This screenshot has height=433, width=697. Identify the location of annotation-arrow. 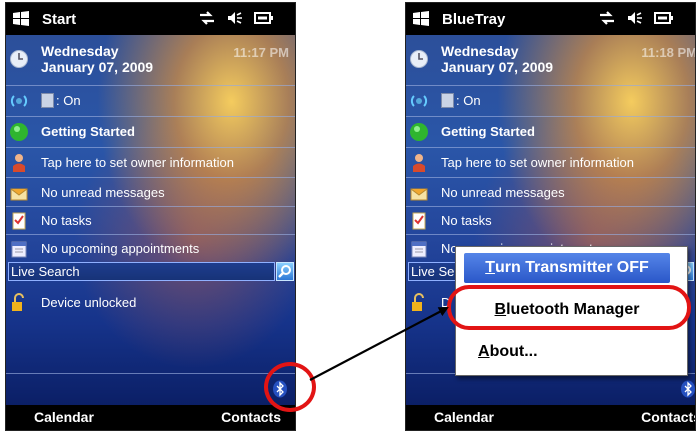
(379, 344).